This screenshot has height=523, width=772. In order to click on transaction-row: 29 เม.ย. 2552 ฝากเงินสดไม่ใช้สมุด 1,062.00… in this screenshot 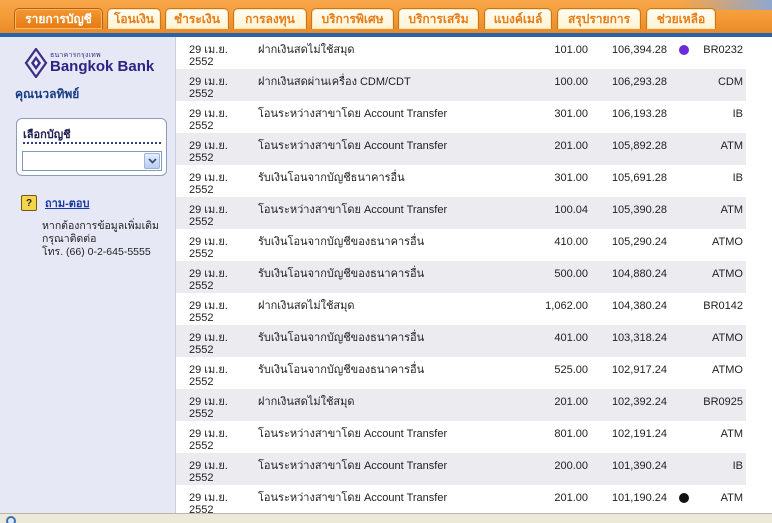, I will do `click(461, 309)`.